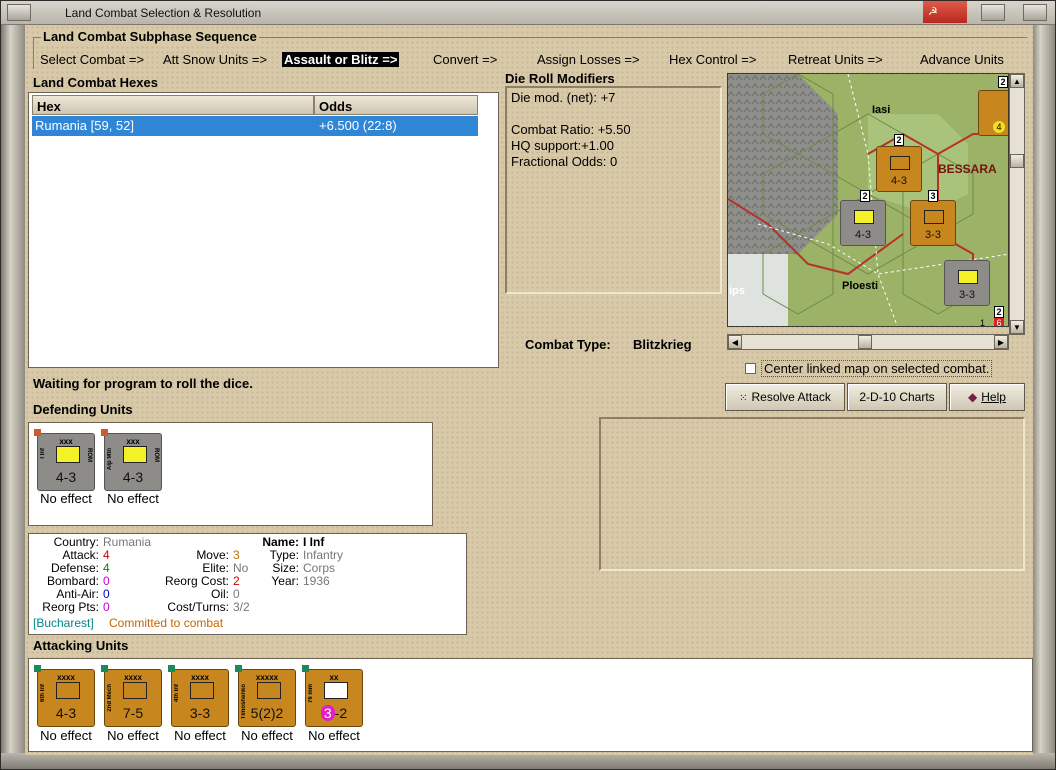  I want to click on seq-select-combat: Select Combat =>, so click(92, 59).